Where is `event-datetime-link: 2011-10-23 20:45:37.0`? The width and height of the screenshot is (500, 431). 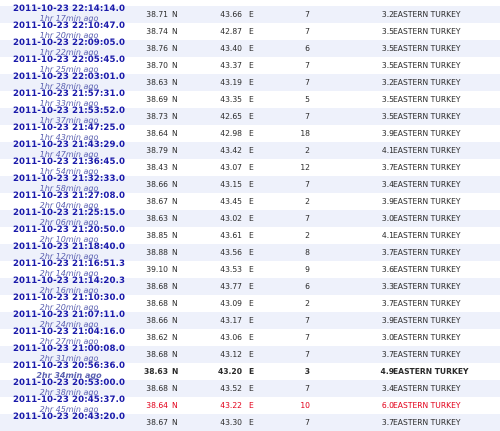 event-datetime-link: 2011-10-23 20:45:37.0 is located at coordinates (69, 400).